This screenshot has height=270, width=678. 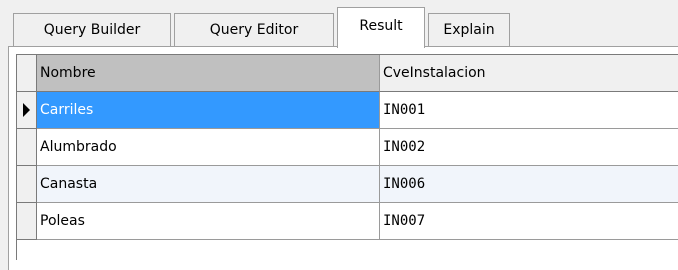 What do you see at coordinates (208, 184) in the screenshot?
I see `cell-nombre: Canasta` at bounding box center [208, 184].